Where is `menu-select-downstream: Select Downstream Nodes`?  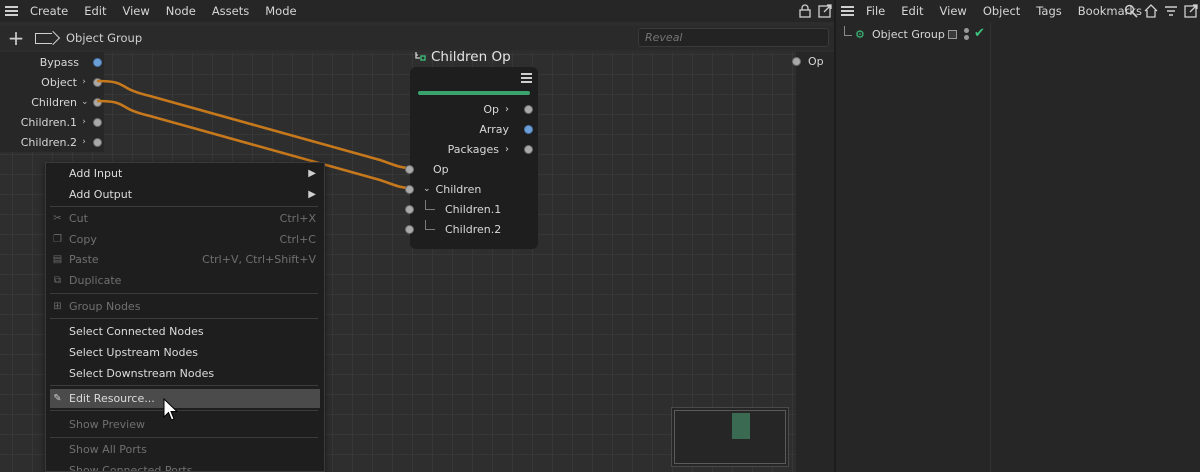 menu-select-downstream: Select Downstream Nodes is located at coordinates (185, 373).